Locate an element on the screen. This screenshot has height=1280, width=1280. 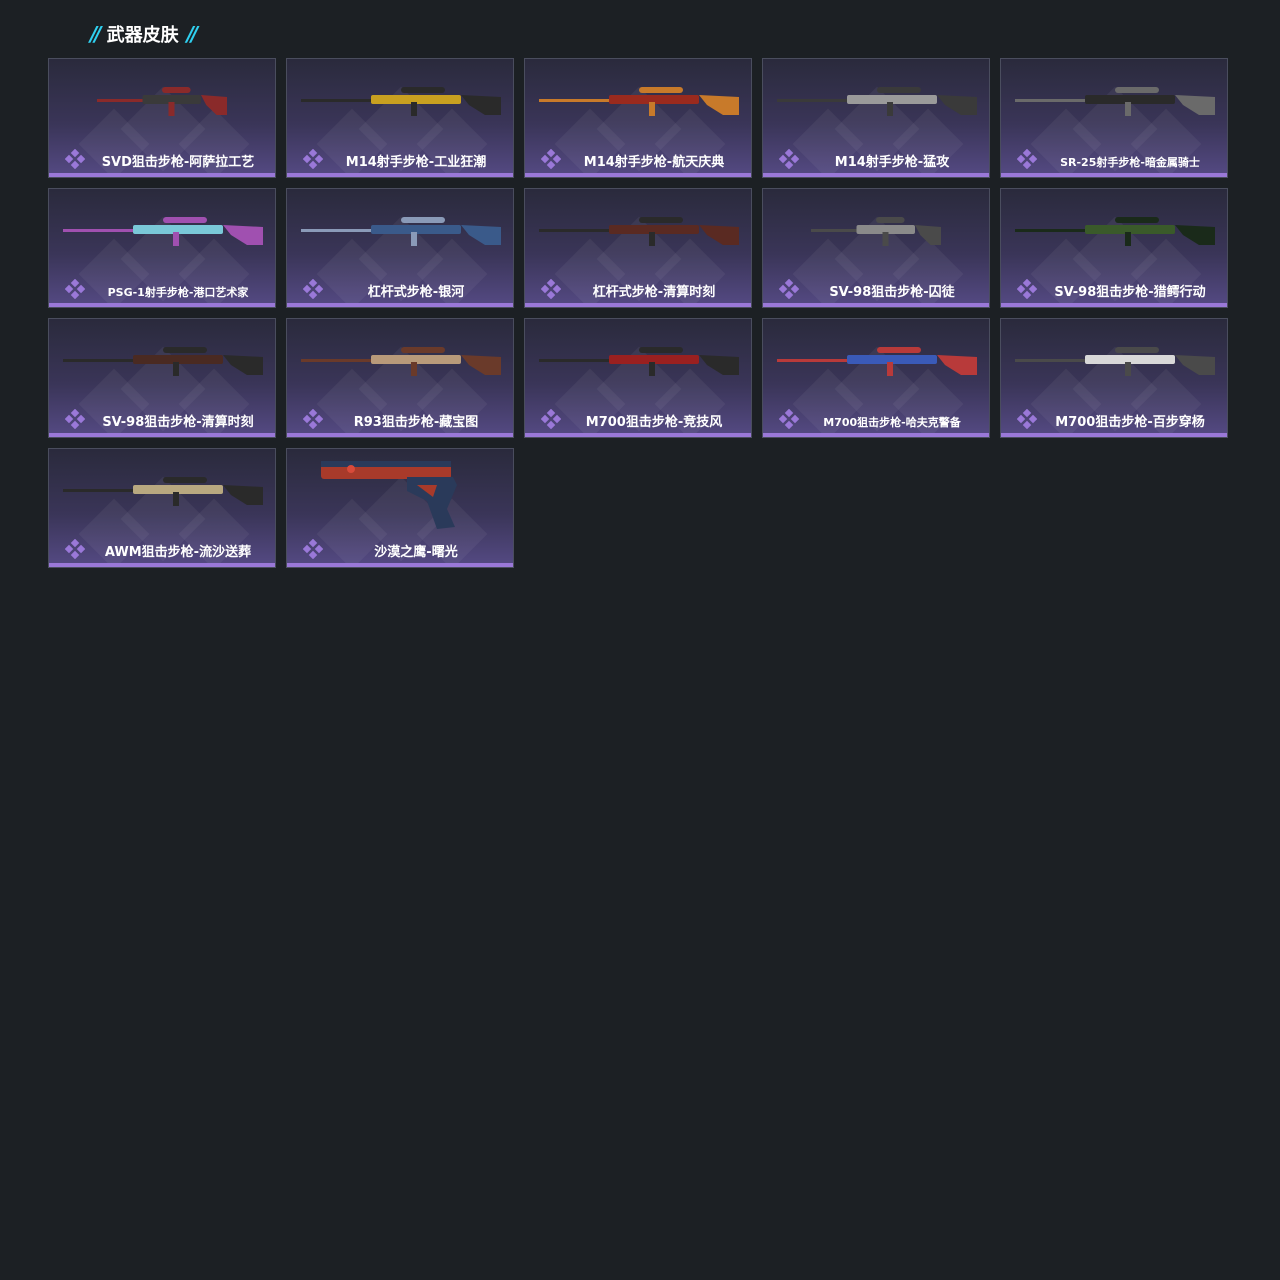
skin-card: PSG-1射手步枪-港口艺术家 is located at coordinates (162, 248).